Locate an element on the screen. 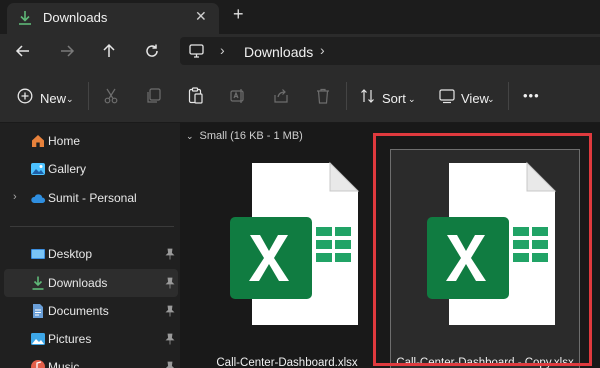 Image resolution: width=600 pixels, height=368 pixels. navigation-bar: › Downloads › is located at coordinates (300, 51).